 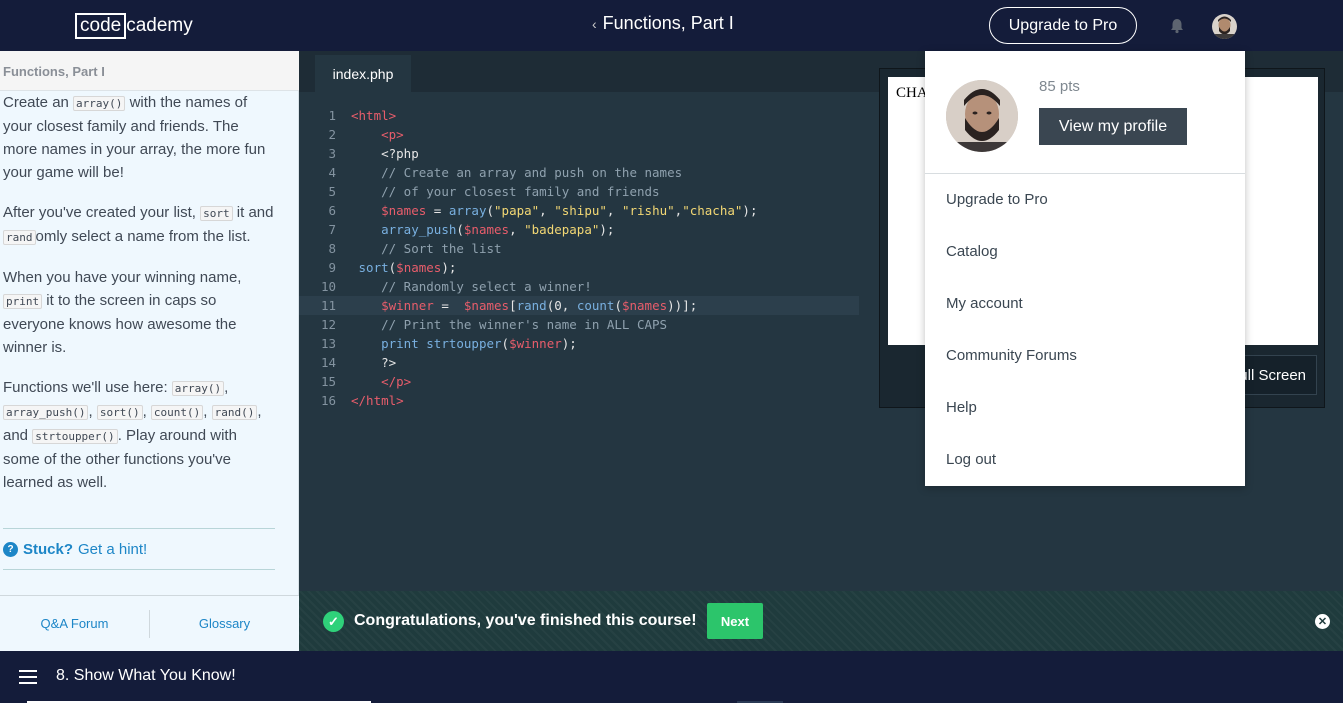 I want to click on line-source: print strtoupper($winner);, so click(x=464, y=343).